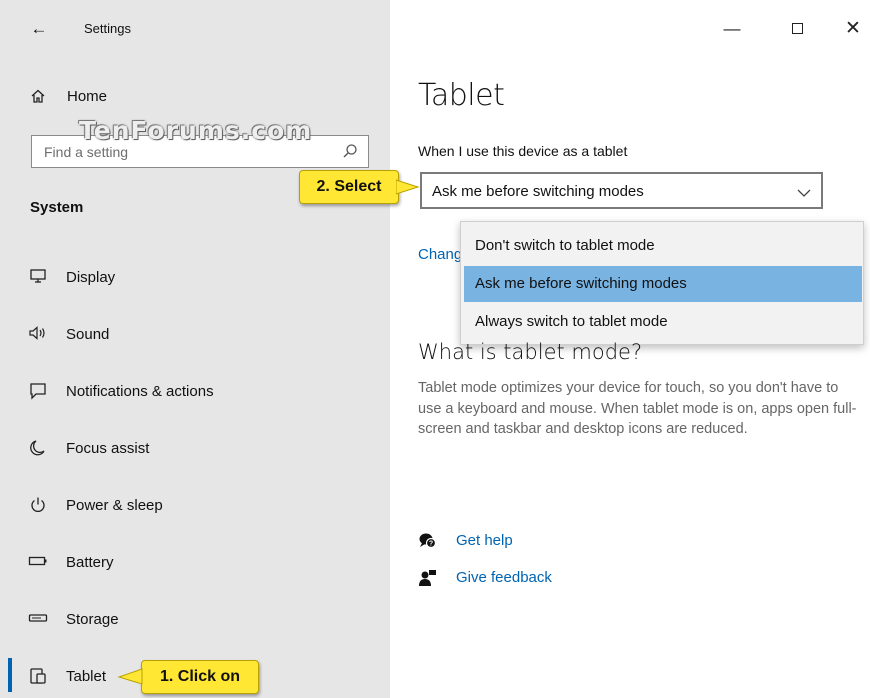 The height and width of the screenshot is (698, 870). Describe the element at coordinates (38, 450) in the screenshot. I see `moon-icon` at that location.